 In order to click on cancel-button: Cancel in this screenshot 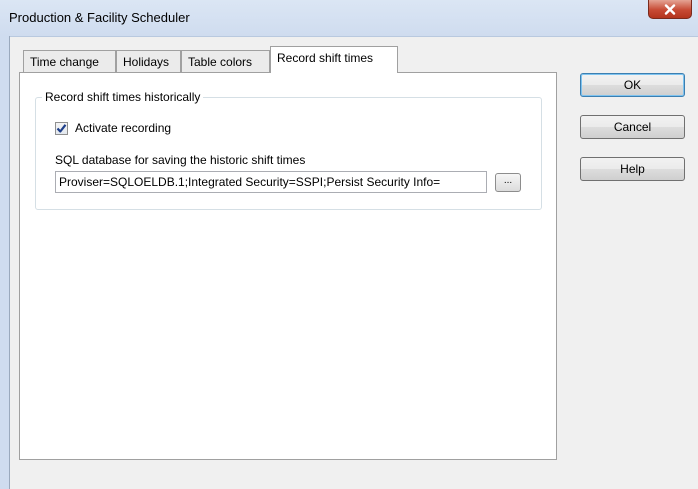, I will do `click(632, 127)`.